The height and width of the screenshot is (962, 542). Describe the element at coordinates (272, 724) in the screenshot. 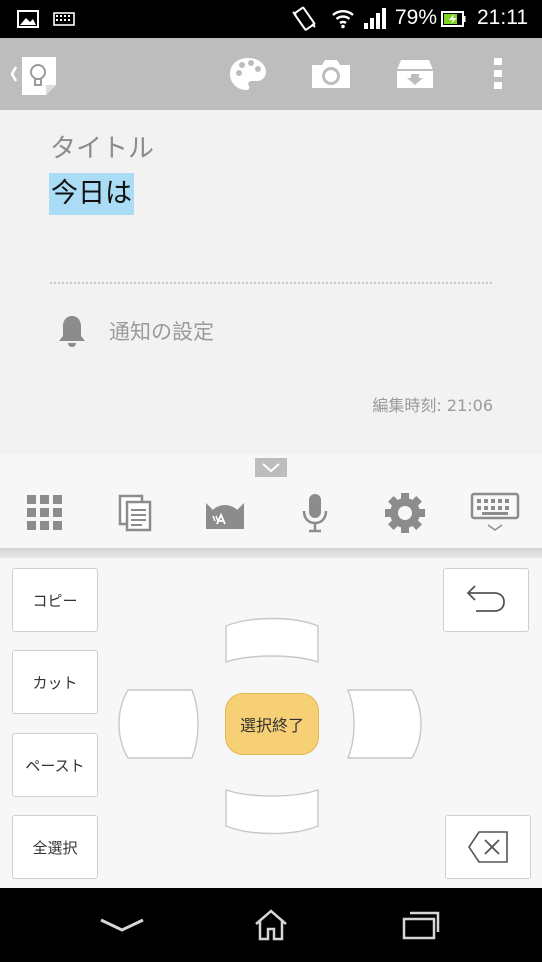

I see `end-selection-key: 選択終了` at that location.